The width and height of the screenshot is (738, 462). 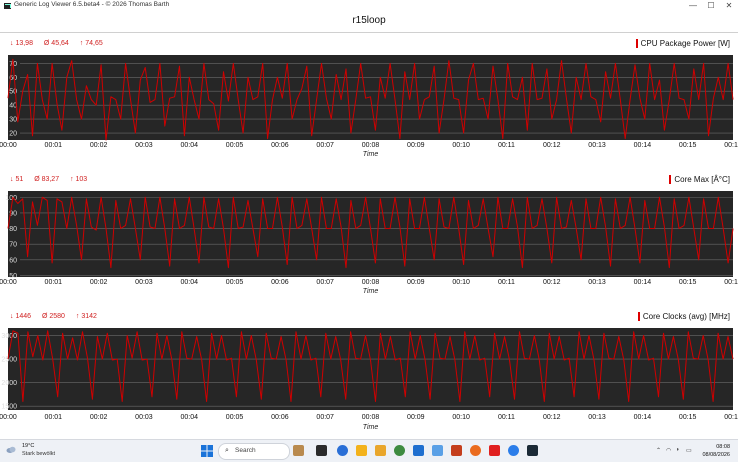 What do you see at coordinates (513, 450) in the screenshot?
I see `store-icon` at bounding box center [513, 450].